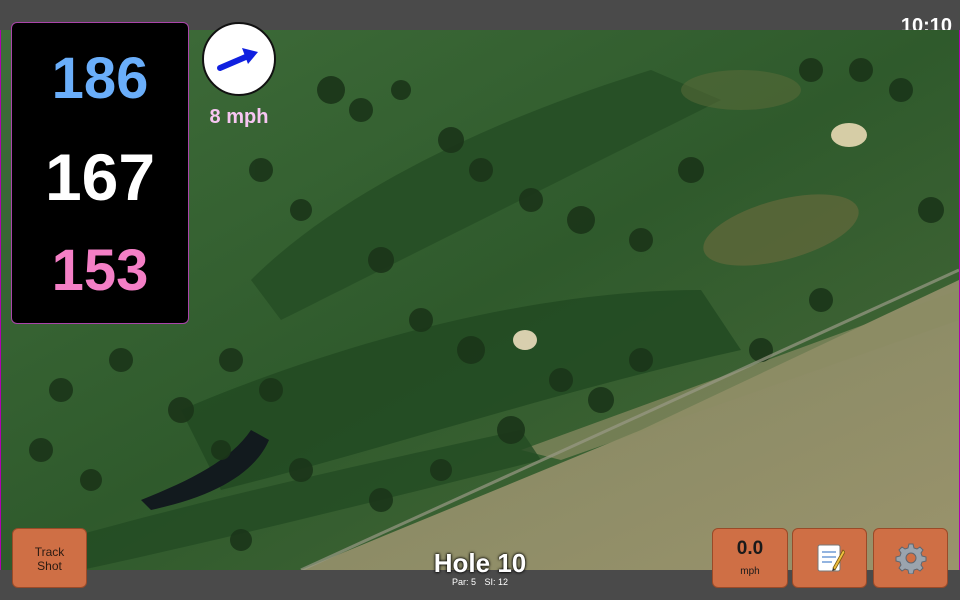 The image size is (960, 600). I want to click on speed-button: 0.0 mph, so click(750, 558).